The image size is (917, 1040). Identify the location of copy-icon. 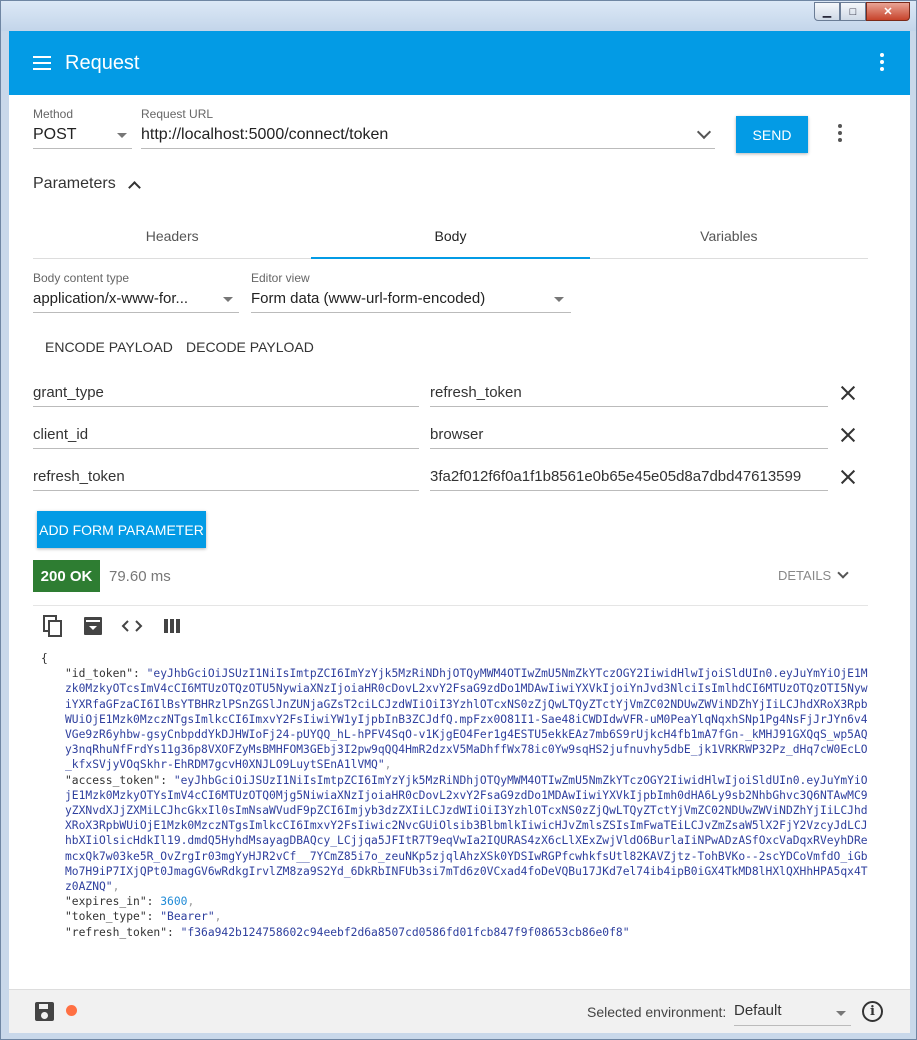
(53, 626).